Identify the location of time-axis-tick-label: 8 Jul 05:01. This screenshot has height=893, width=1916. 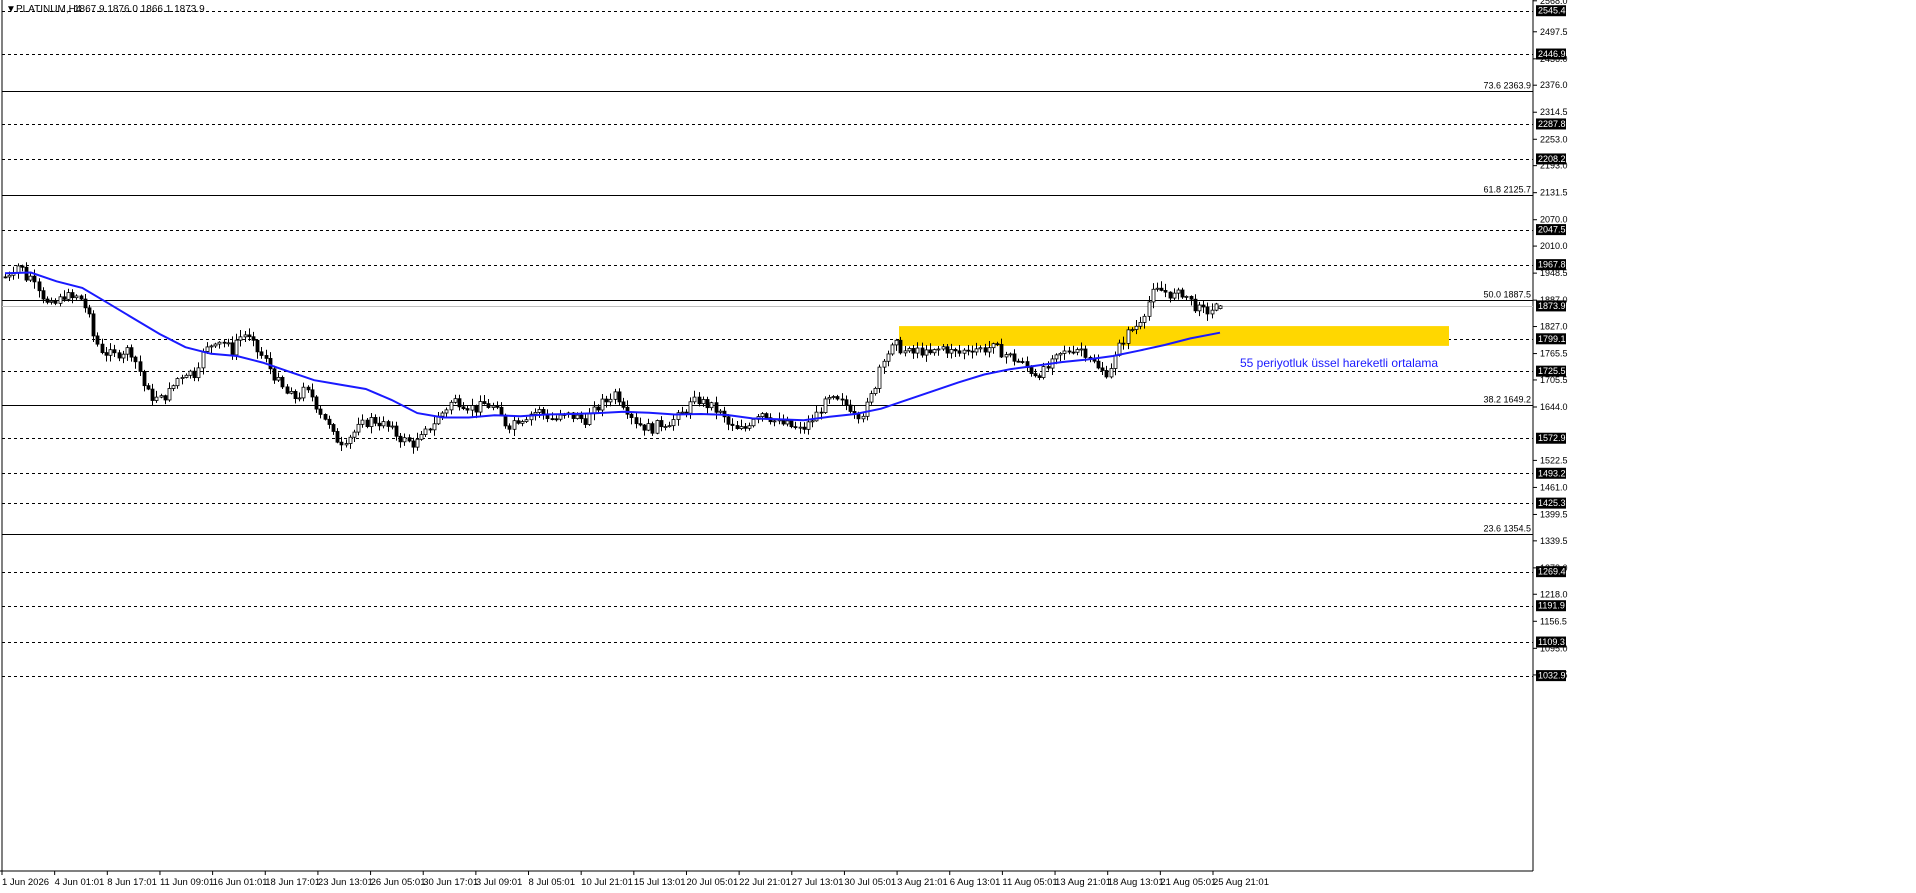
(552, 882).